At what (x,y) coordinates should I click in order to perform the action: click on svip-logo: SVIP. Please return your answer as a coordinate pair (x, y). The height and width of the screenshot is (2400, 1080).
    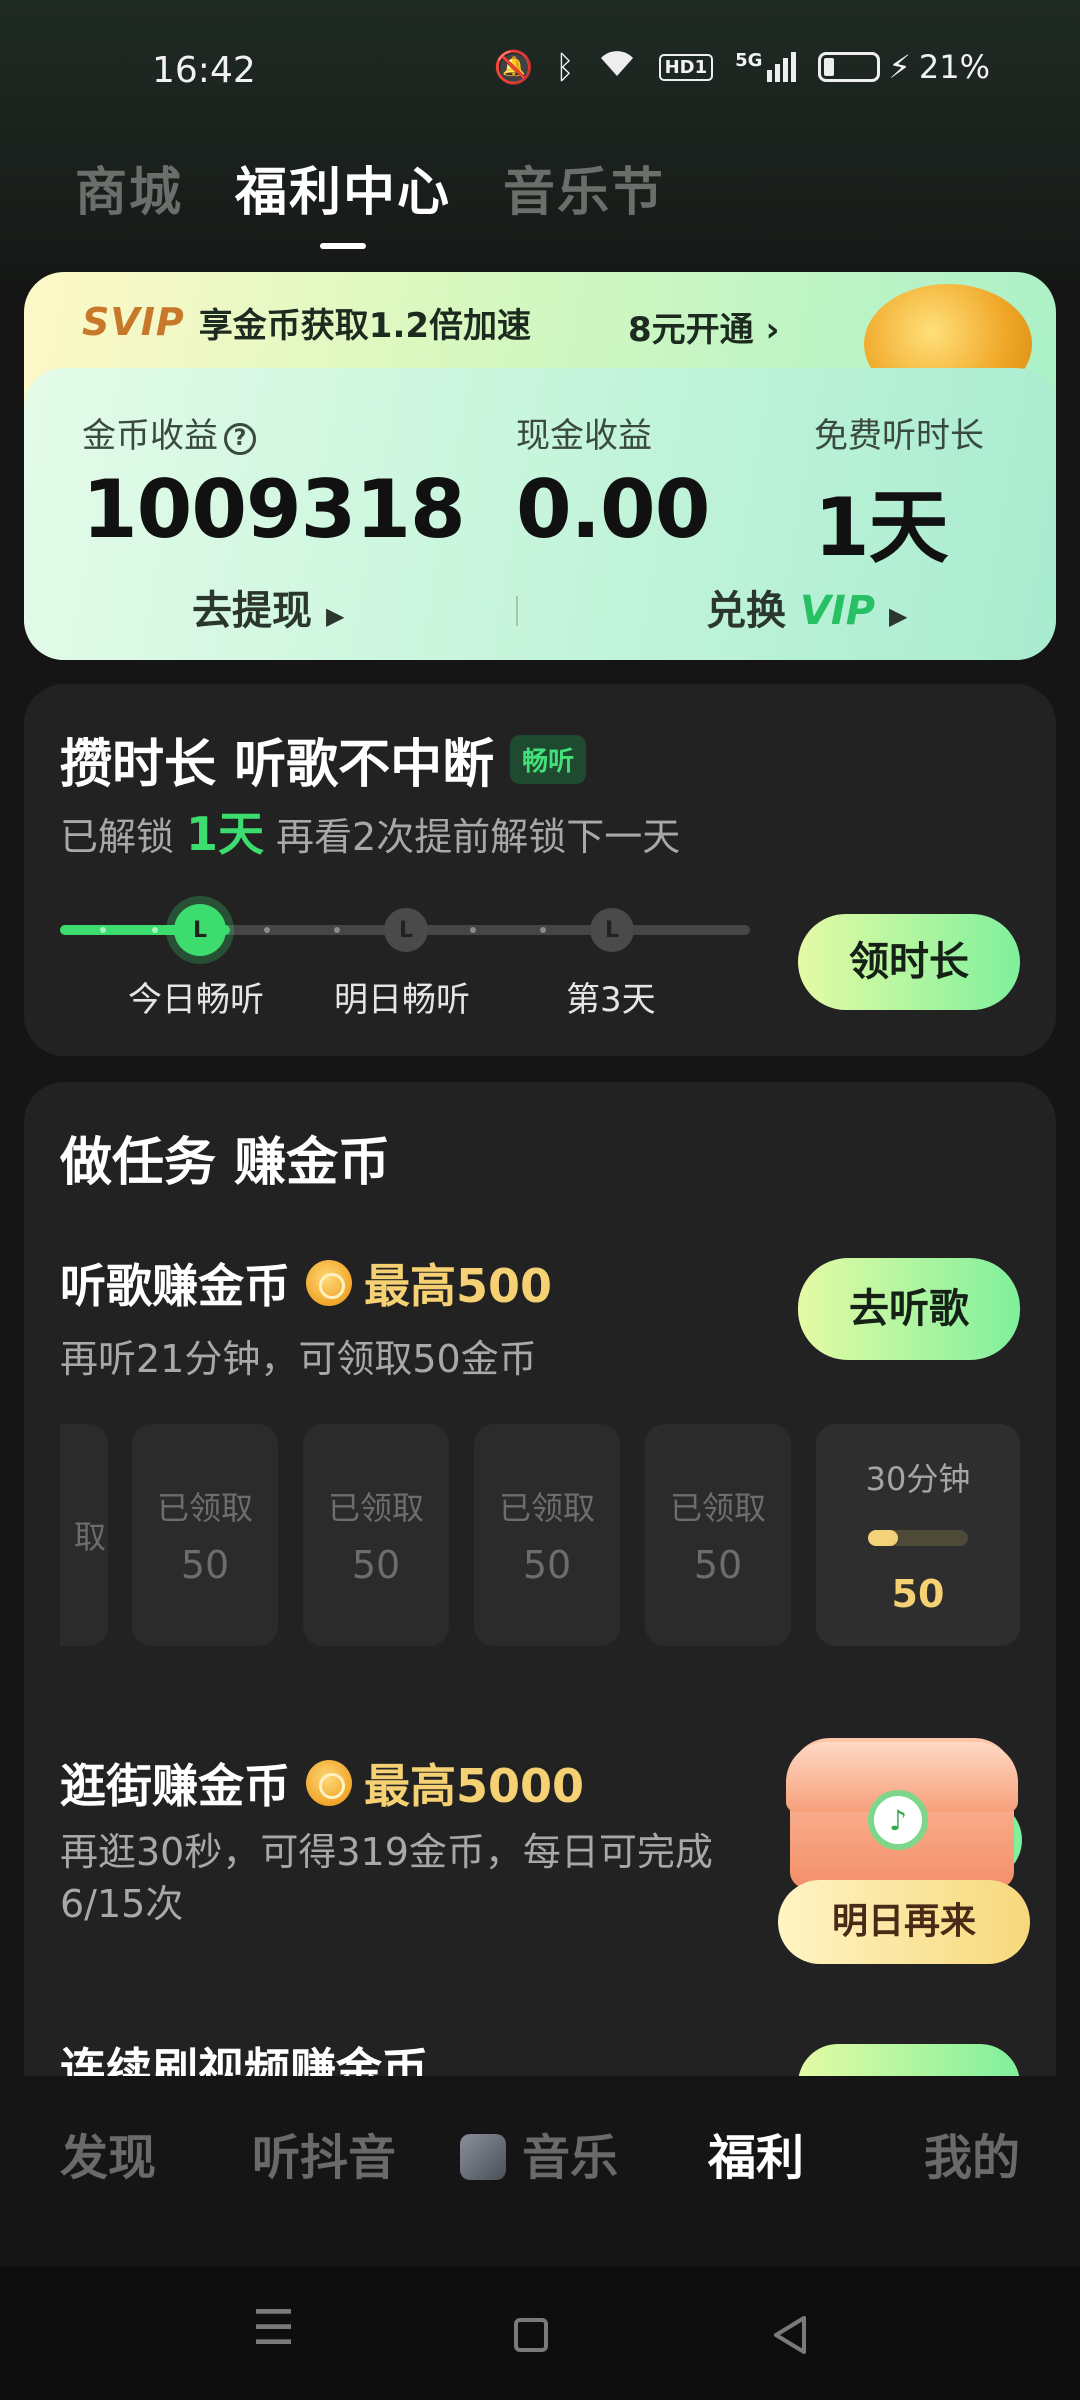
    Looking at the image, I should click on (133, 322).